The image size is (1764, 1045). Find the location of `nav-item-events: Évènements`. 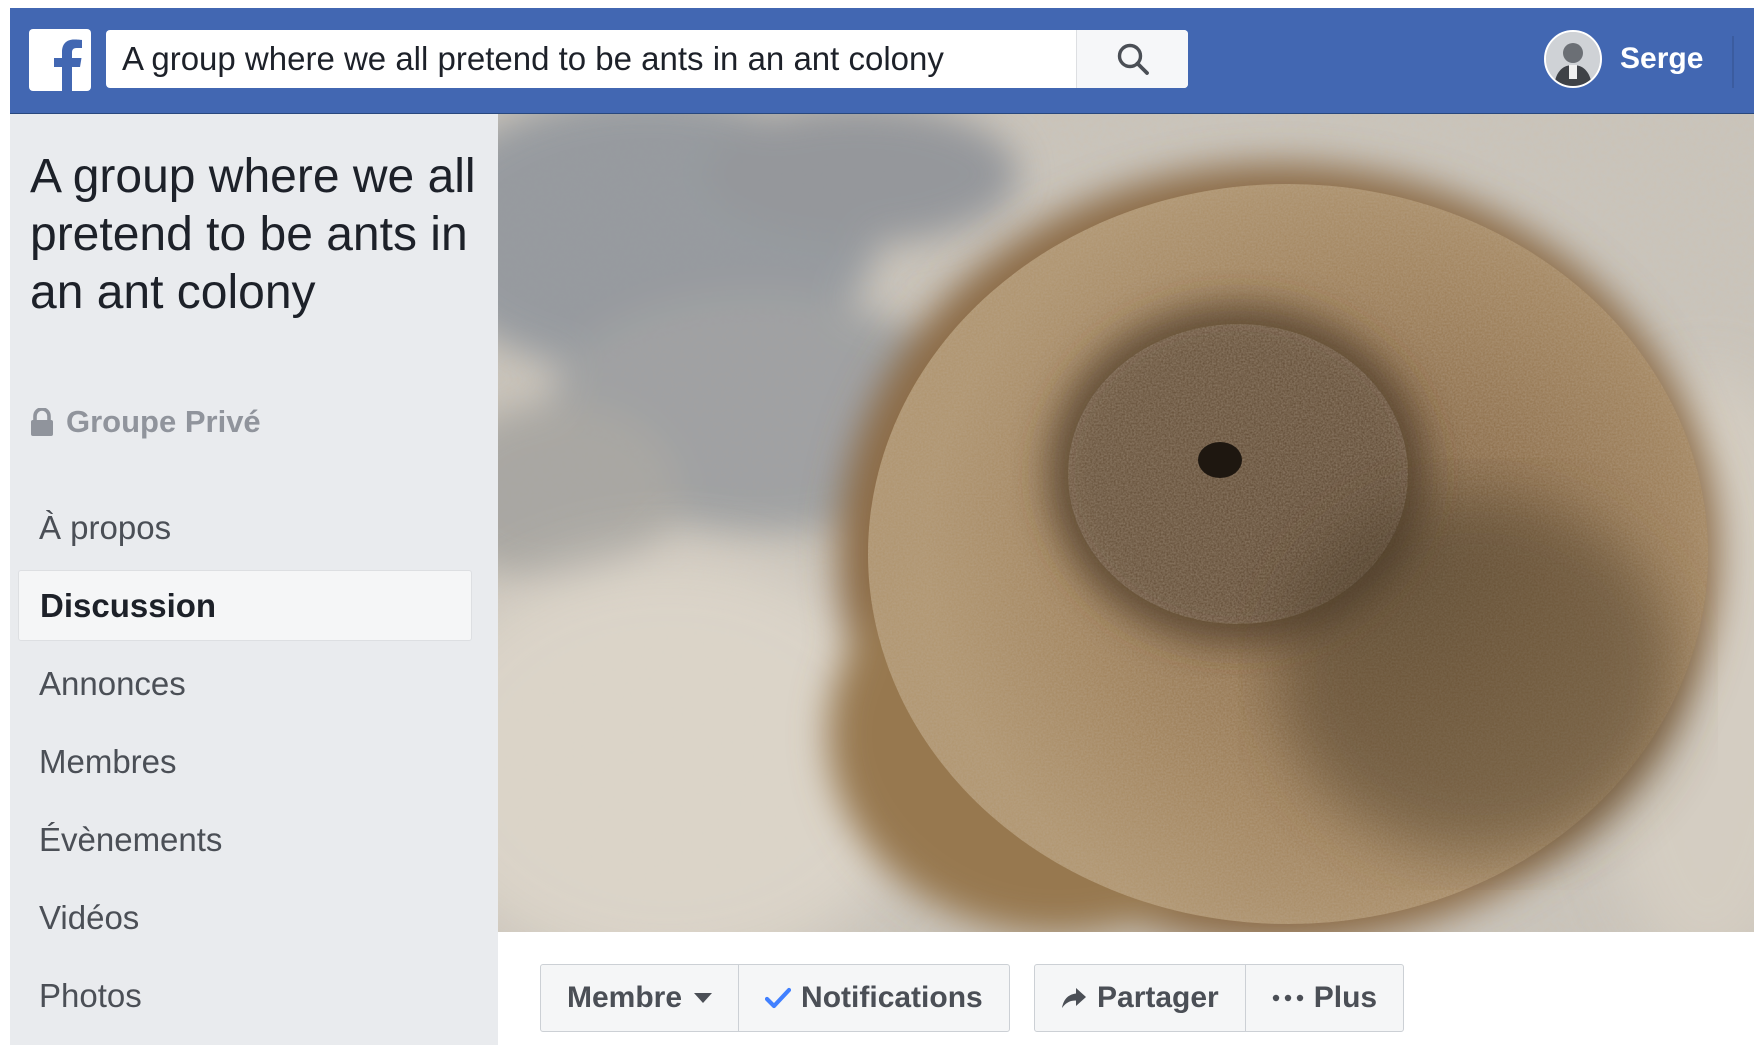

nav-item-events: Évènements is located at coordinates (245, 839).